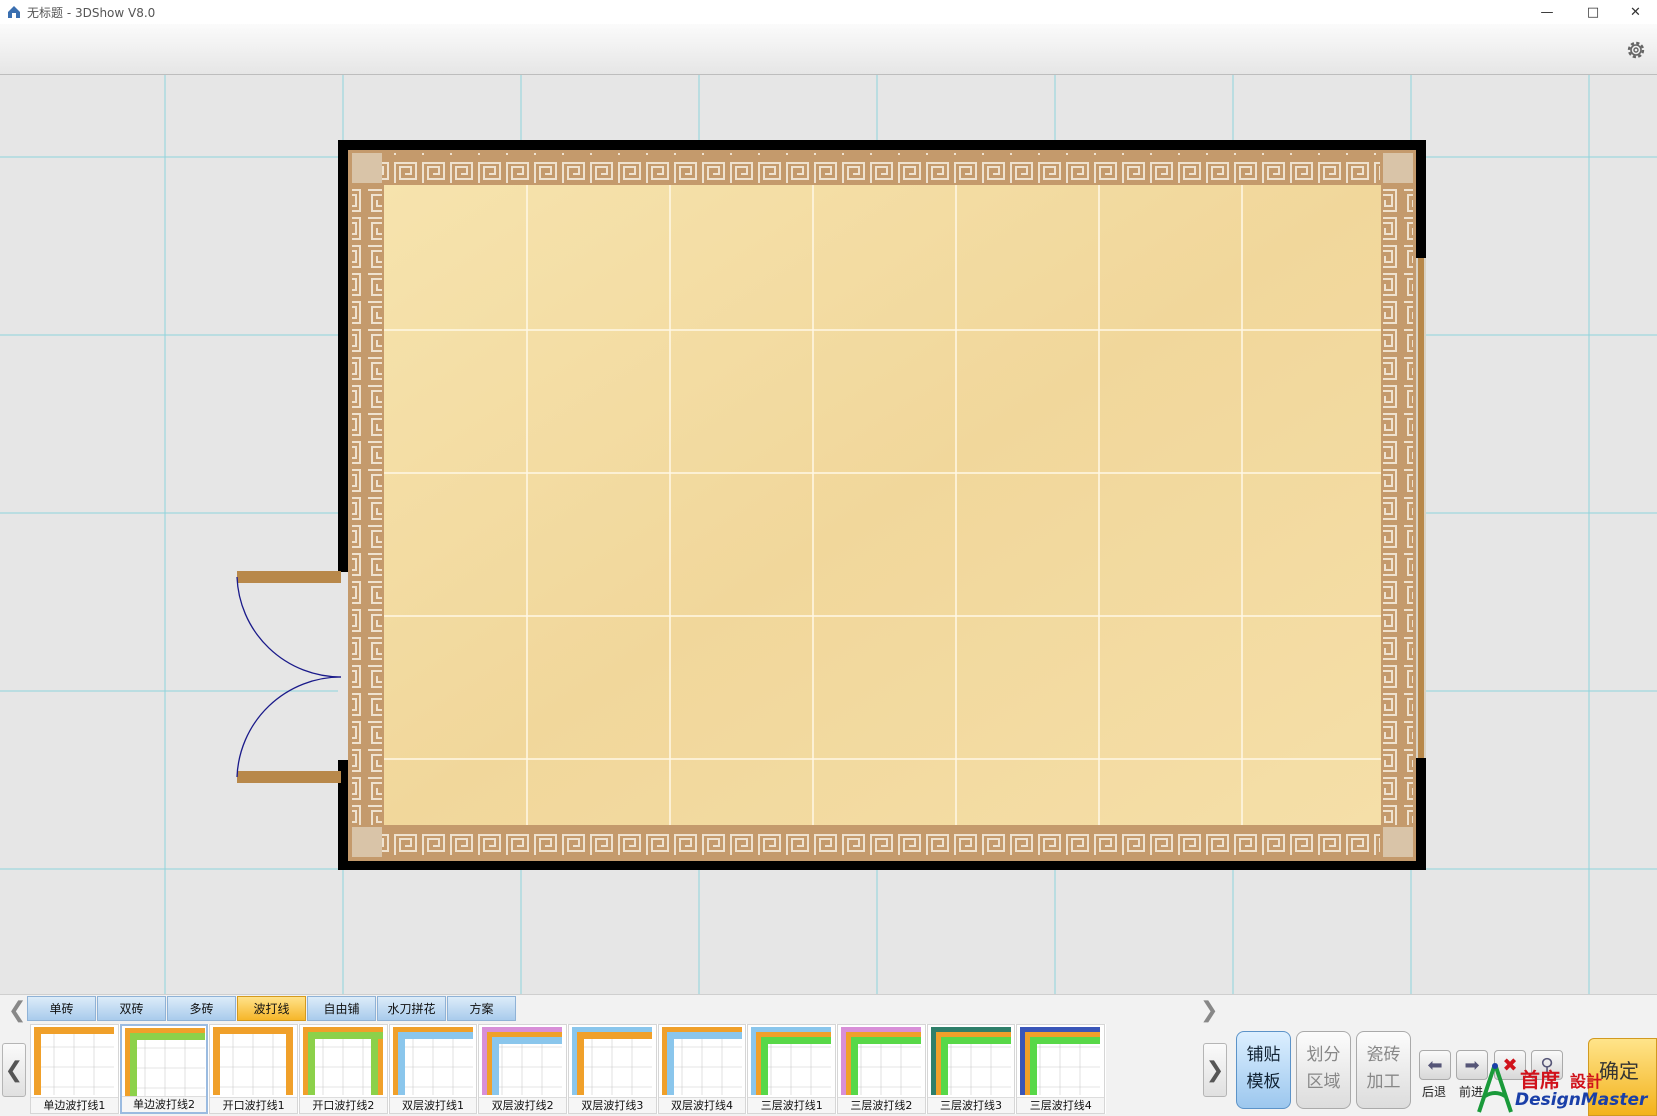 The image size is (1657, 1116). What do you see at coordinates (17, 1010) in the screenshot?
I see `tabs-scroll-left-icon: ❮` at bounding box center [17, 1010].